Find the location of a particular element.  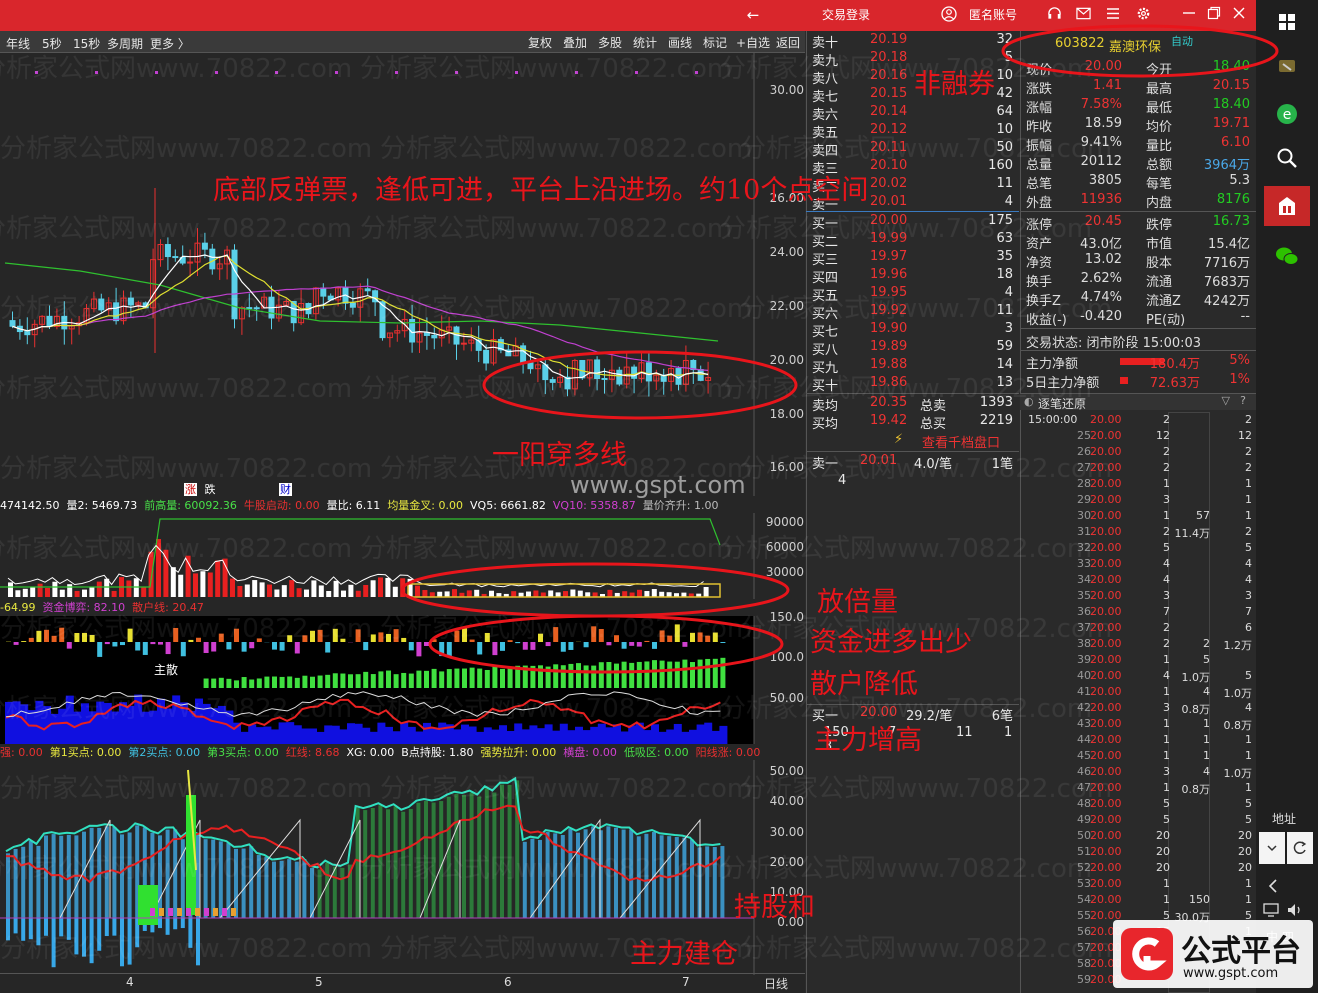

period-year: 年线 is located at coordinates (18, 43).